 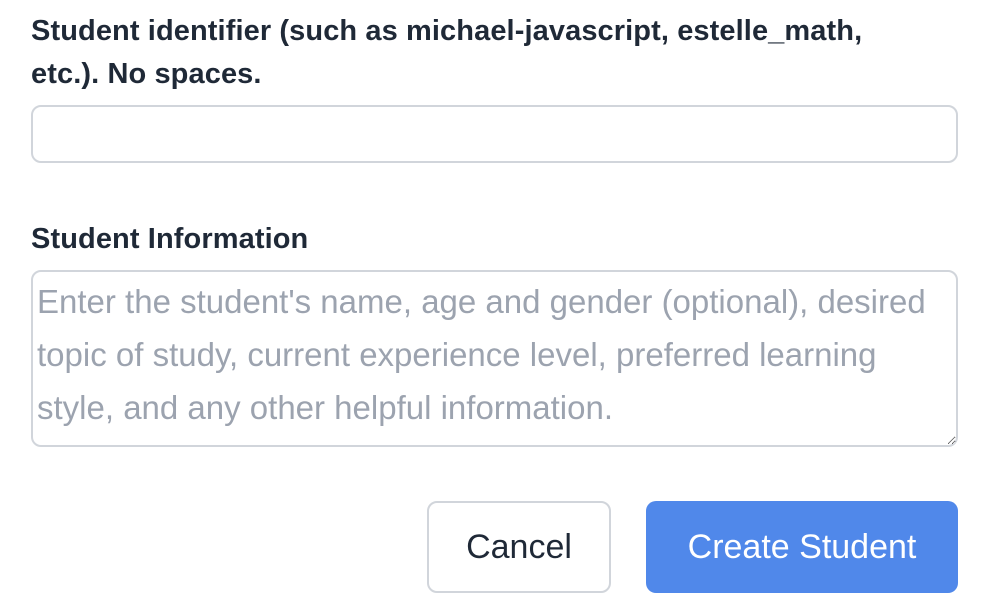 What do you see at coordinates (170, 239) in the screenshot?
I see `student-information-label: Student Information` at bounding box center [170, 239].